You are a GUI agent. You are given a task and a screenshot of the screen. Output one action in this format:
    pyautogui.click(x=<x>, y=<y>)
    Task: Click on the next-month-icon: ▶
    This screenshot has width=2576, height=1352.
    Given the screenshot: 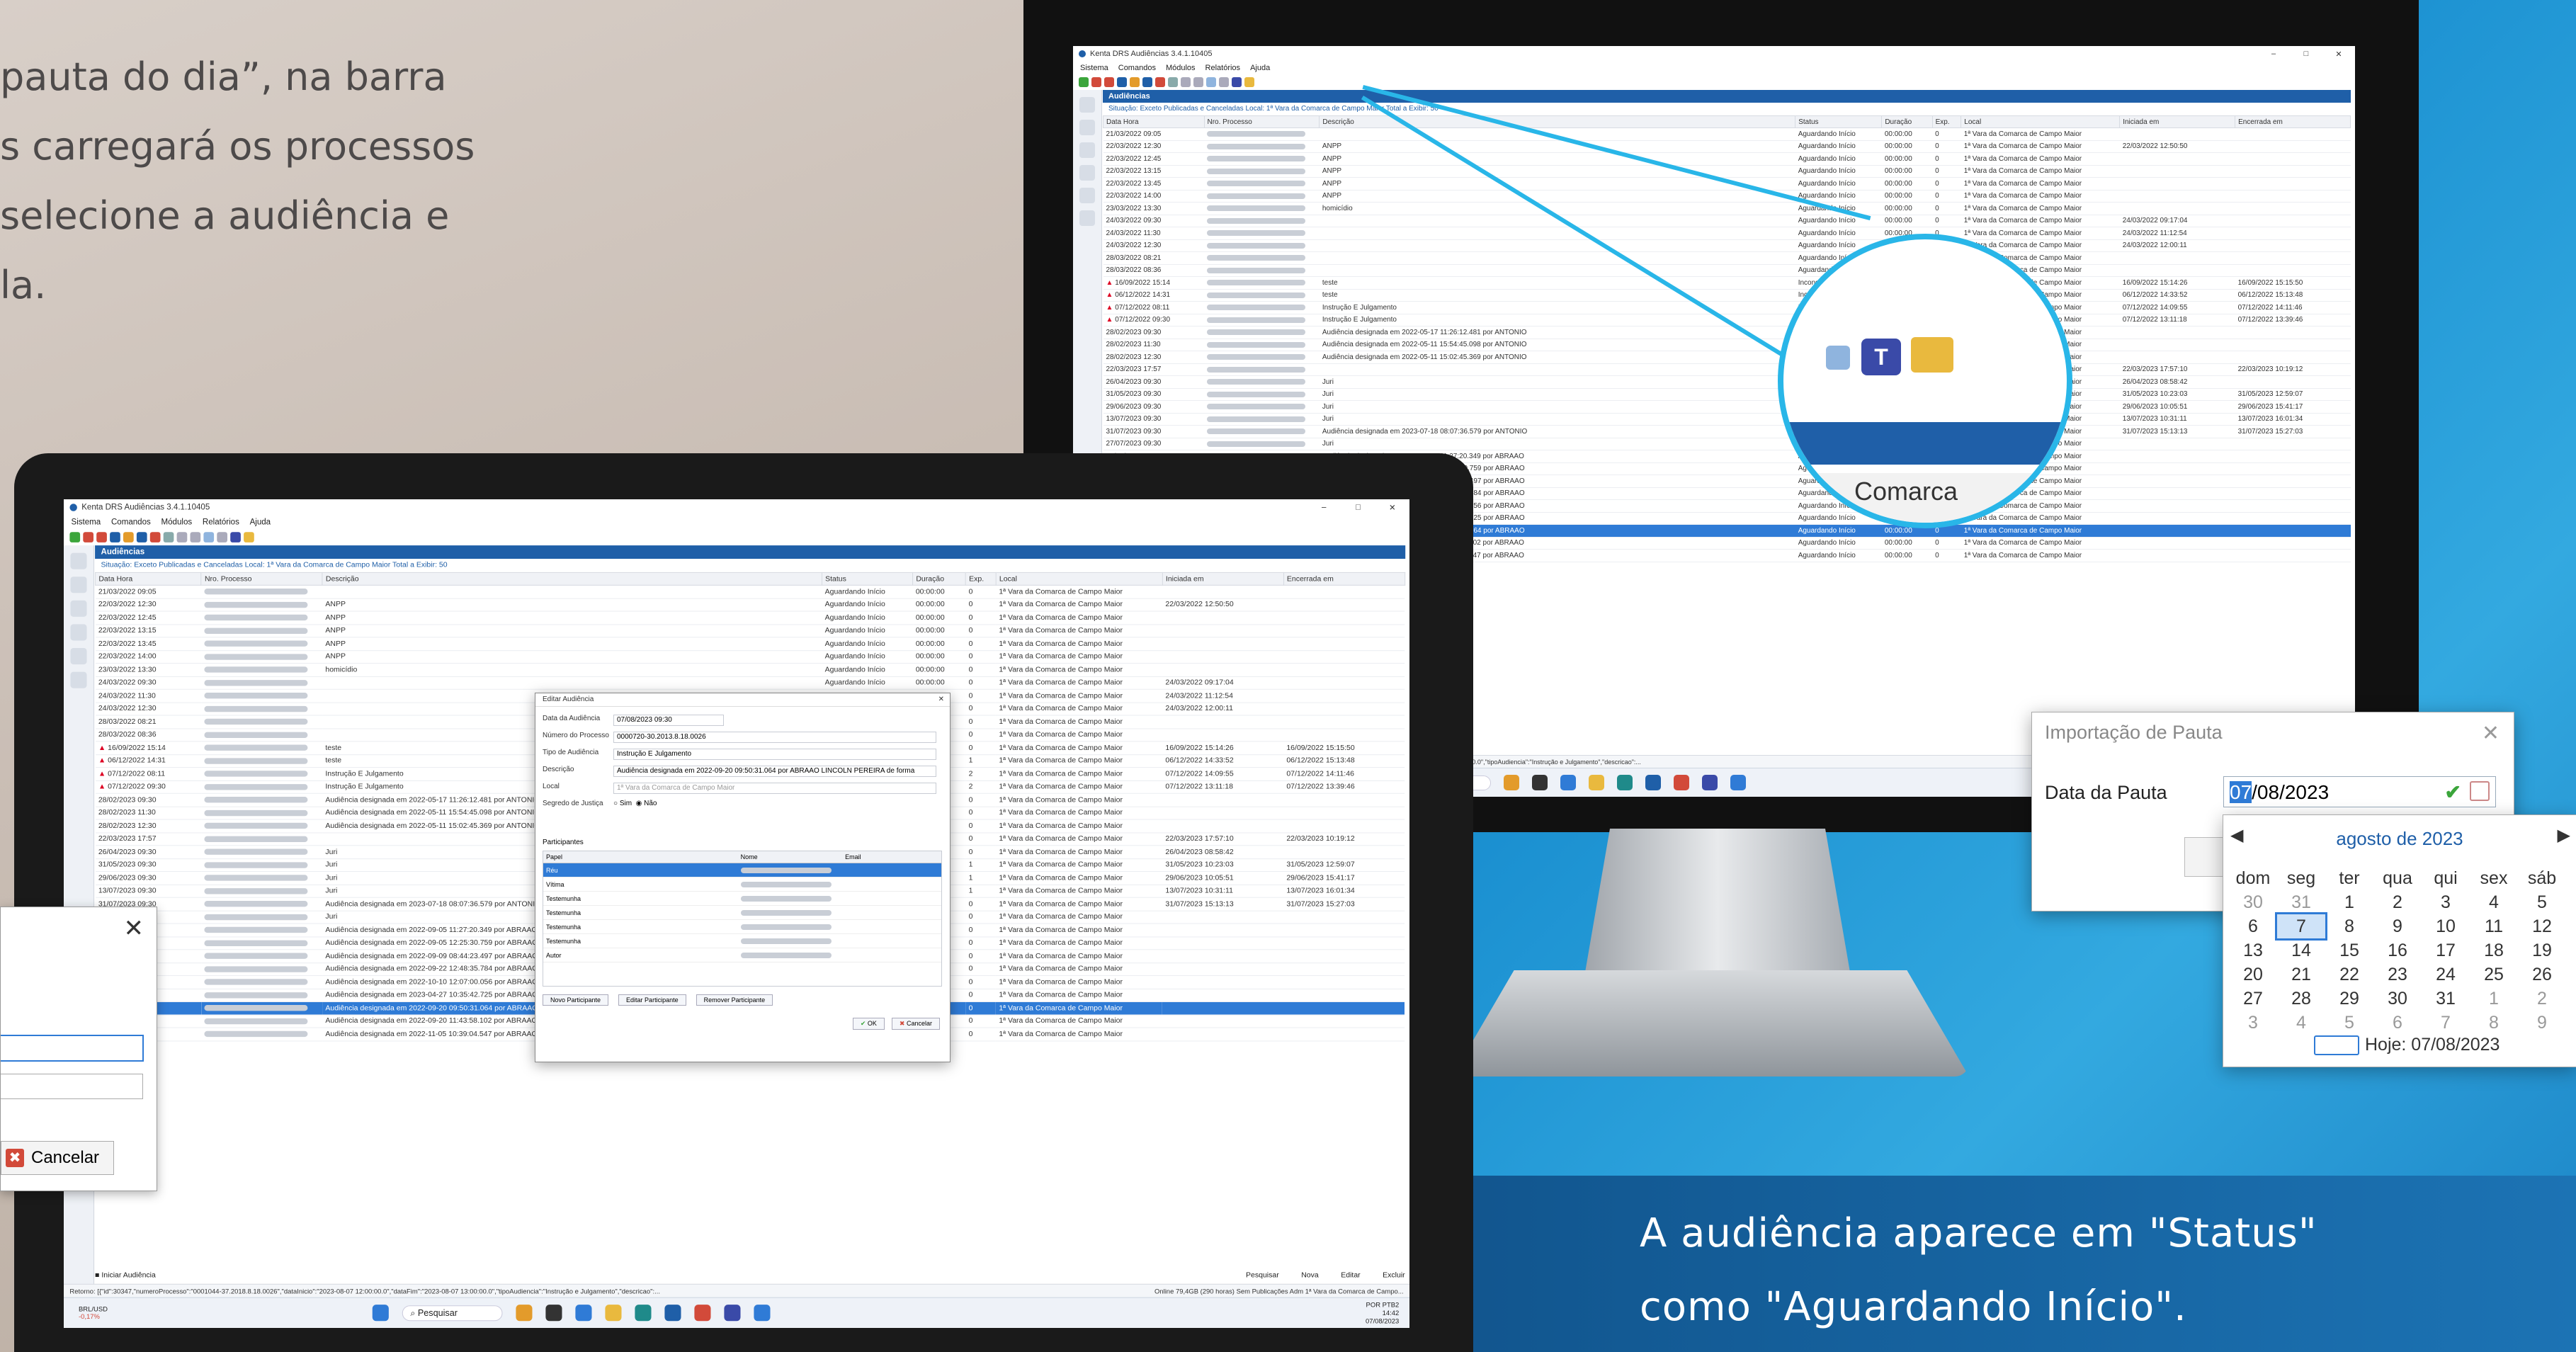 What is the action you would take?
    pyautogui.click(x=2564, y=835)
    